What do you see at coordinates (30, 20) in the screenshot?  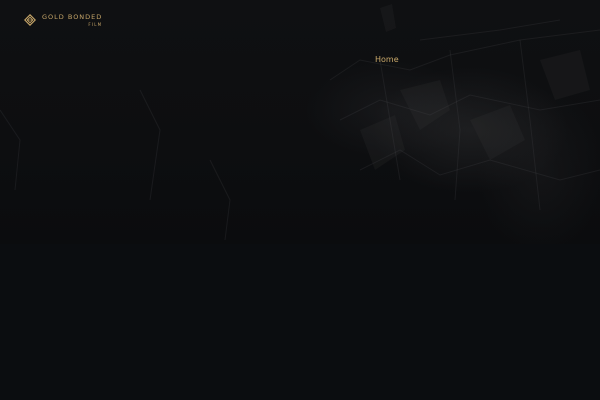 I see `diamond-logo-icon` at bounding box center [30, 20].